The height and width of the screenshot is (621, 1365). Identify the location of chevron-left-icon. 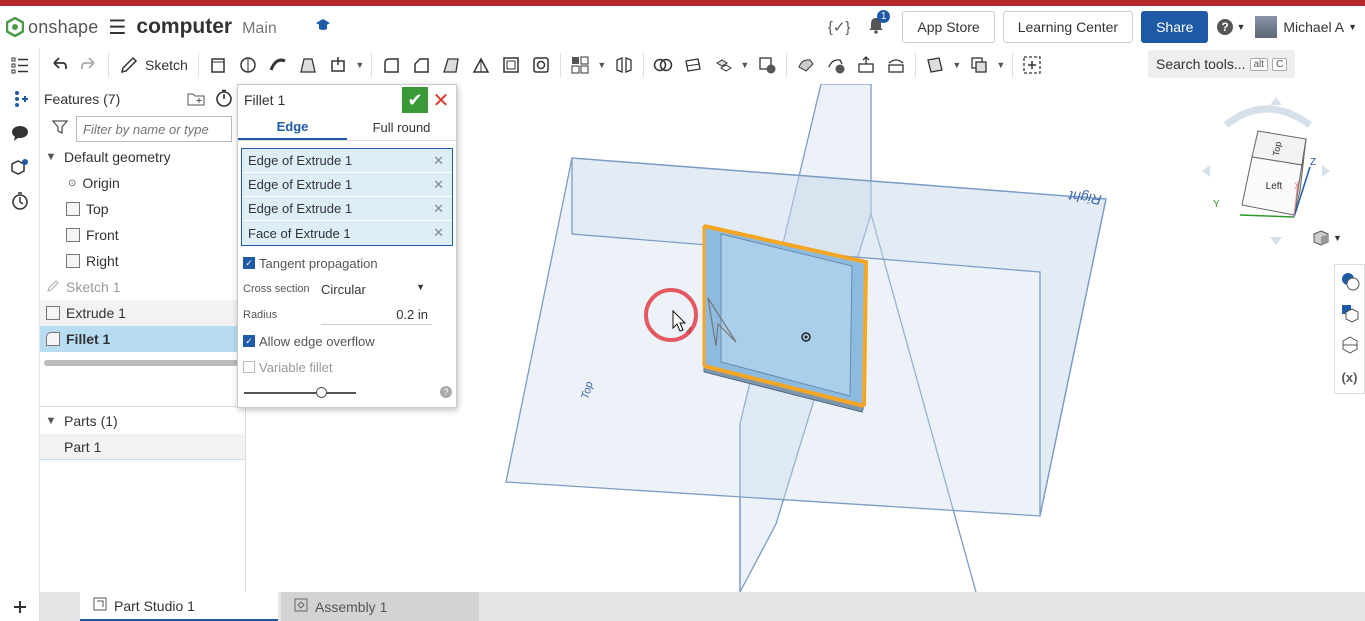
(1206, 171).